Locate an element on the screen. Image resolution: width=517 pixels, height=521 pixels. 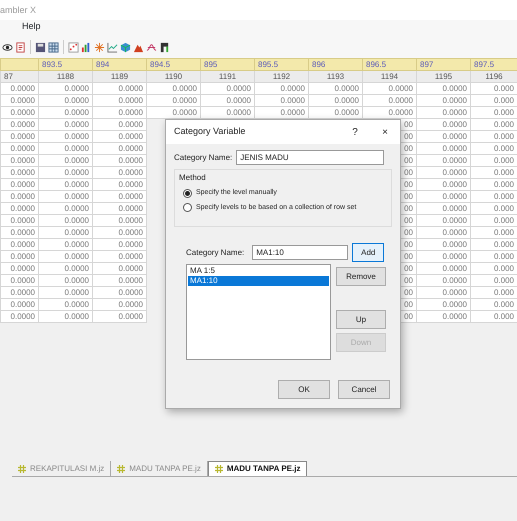
button: OK is located at coordinates (304, 389).